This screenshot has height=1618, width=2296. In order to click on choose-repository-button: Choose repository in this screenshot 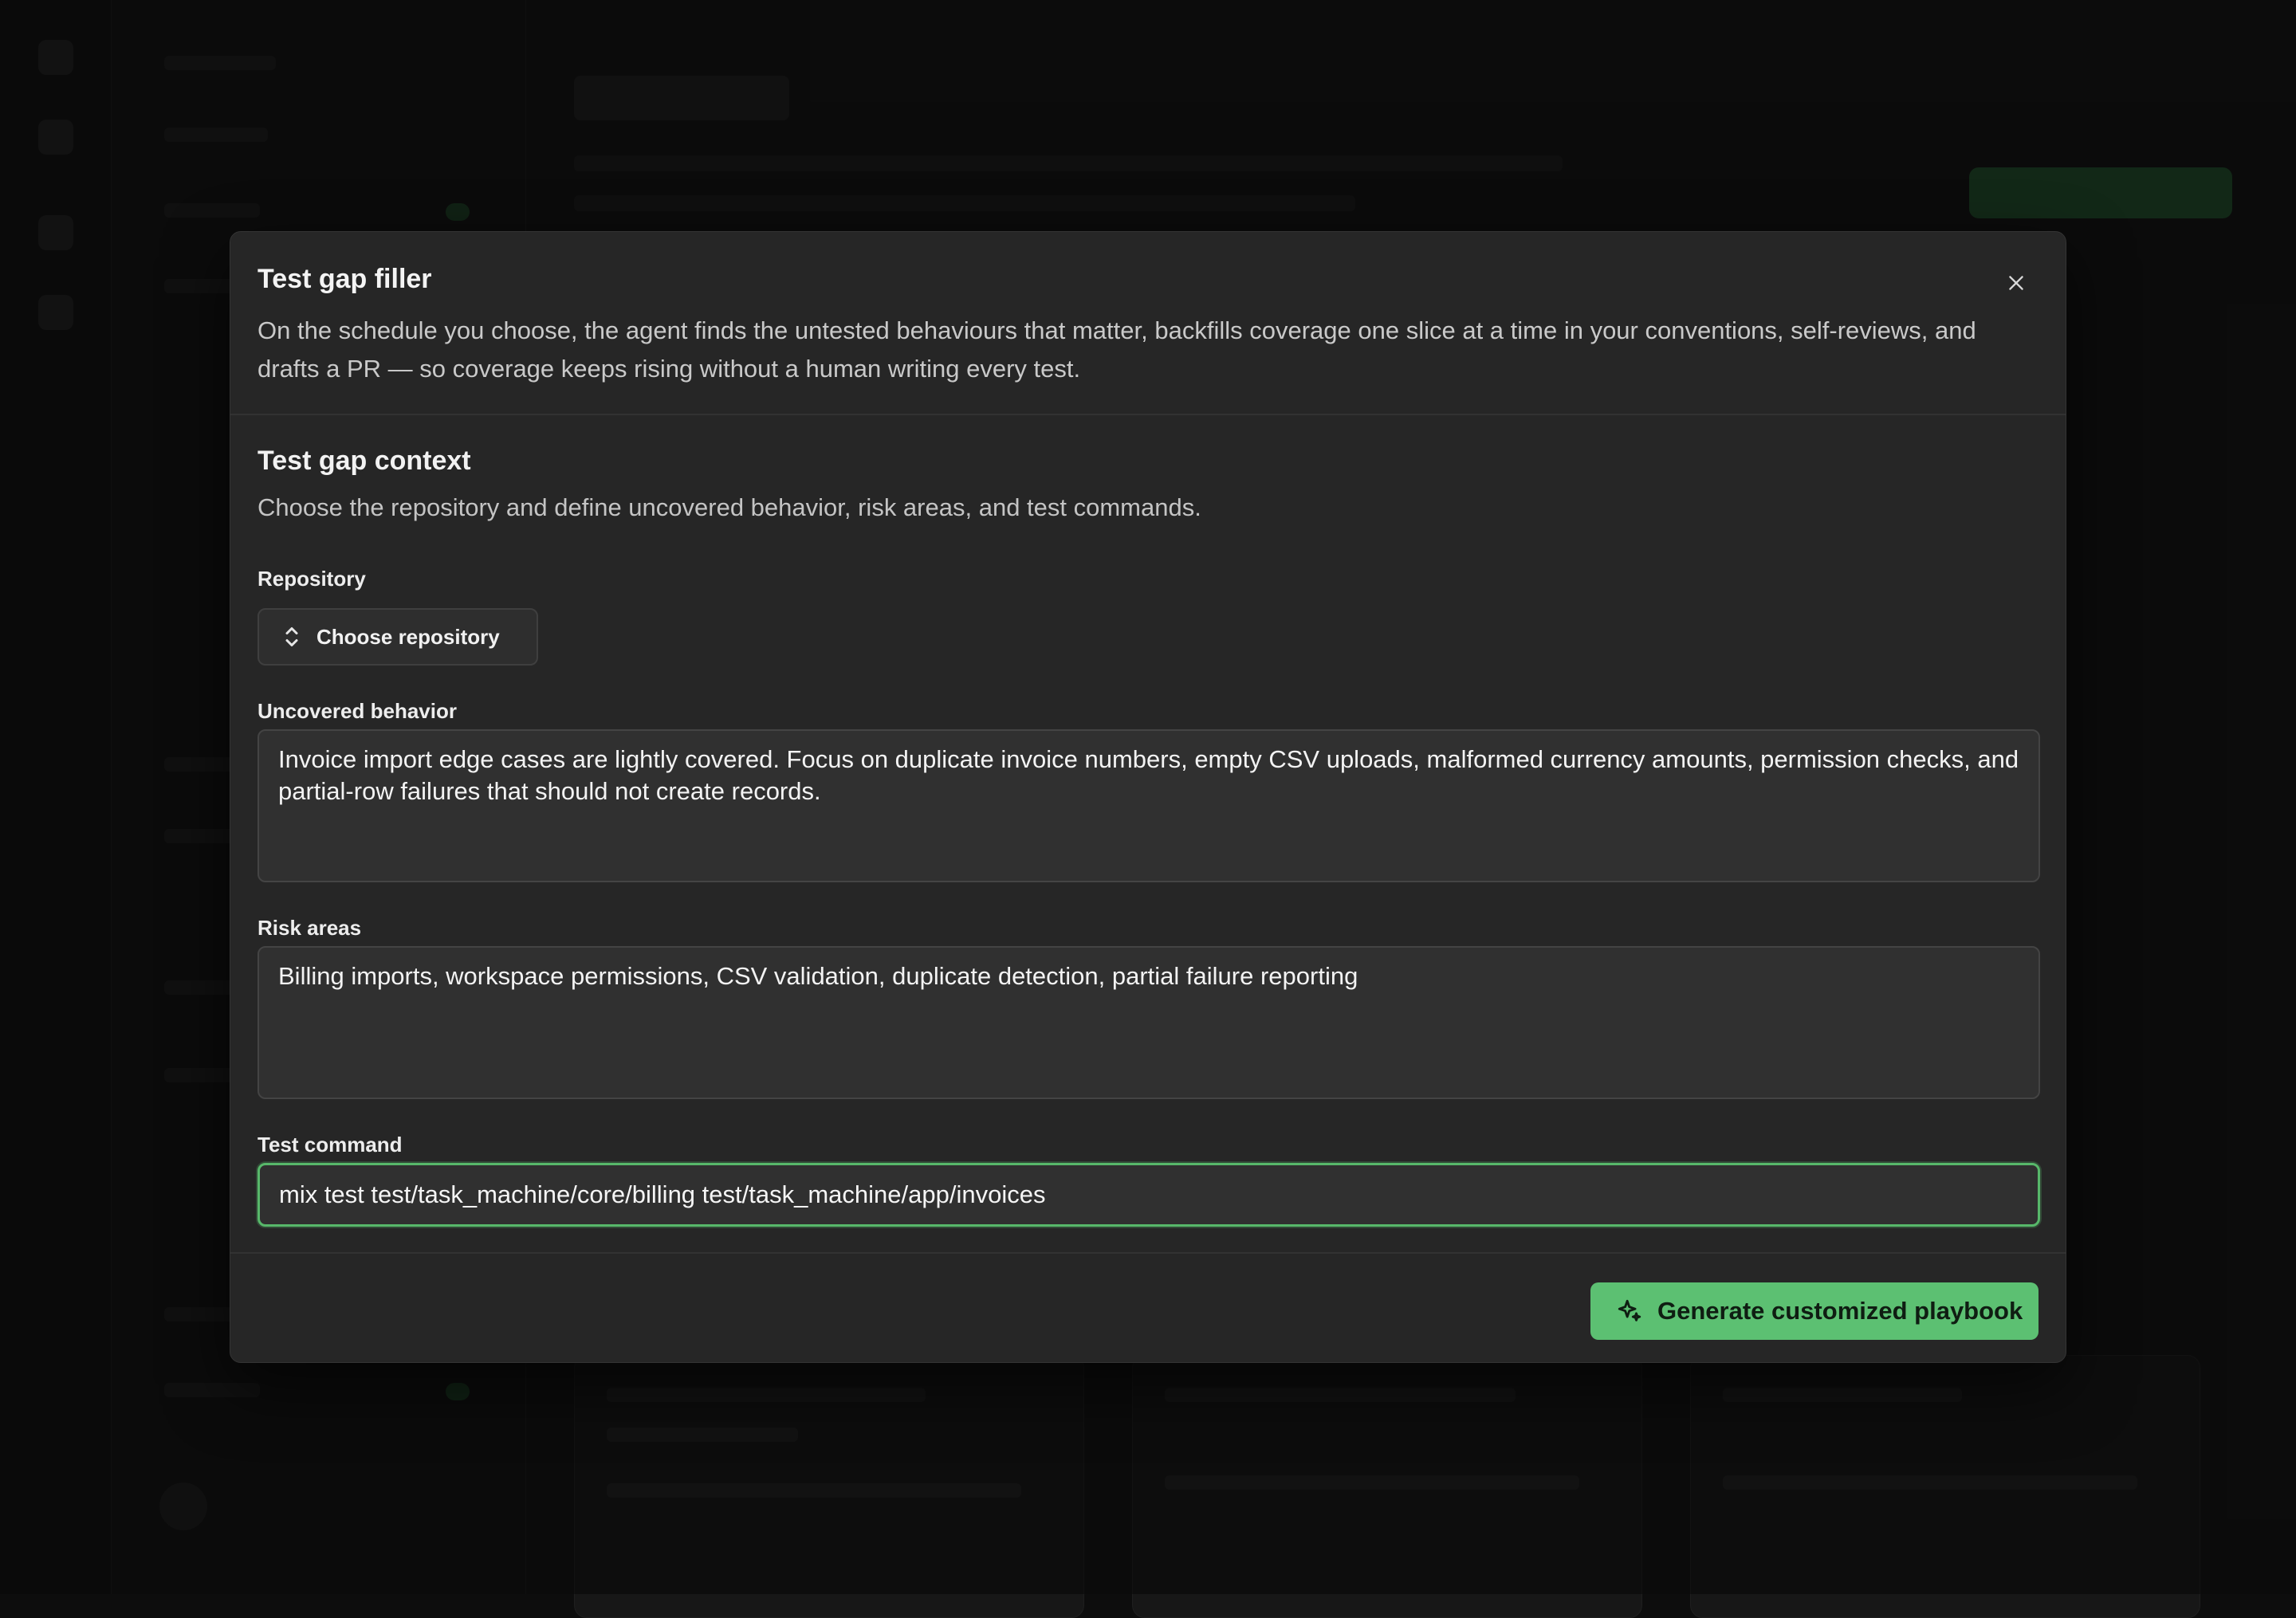, I will do `click(398, 637)`.